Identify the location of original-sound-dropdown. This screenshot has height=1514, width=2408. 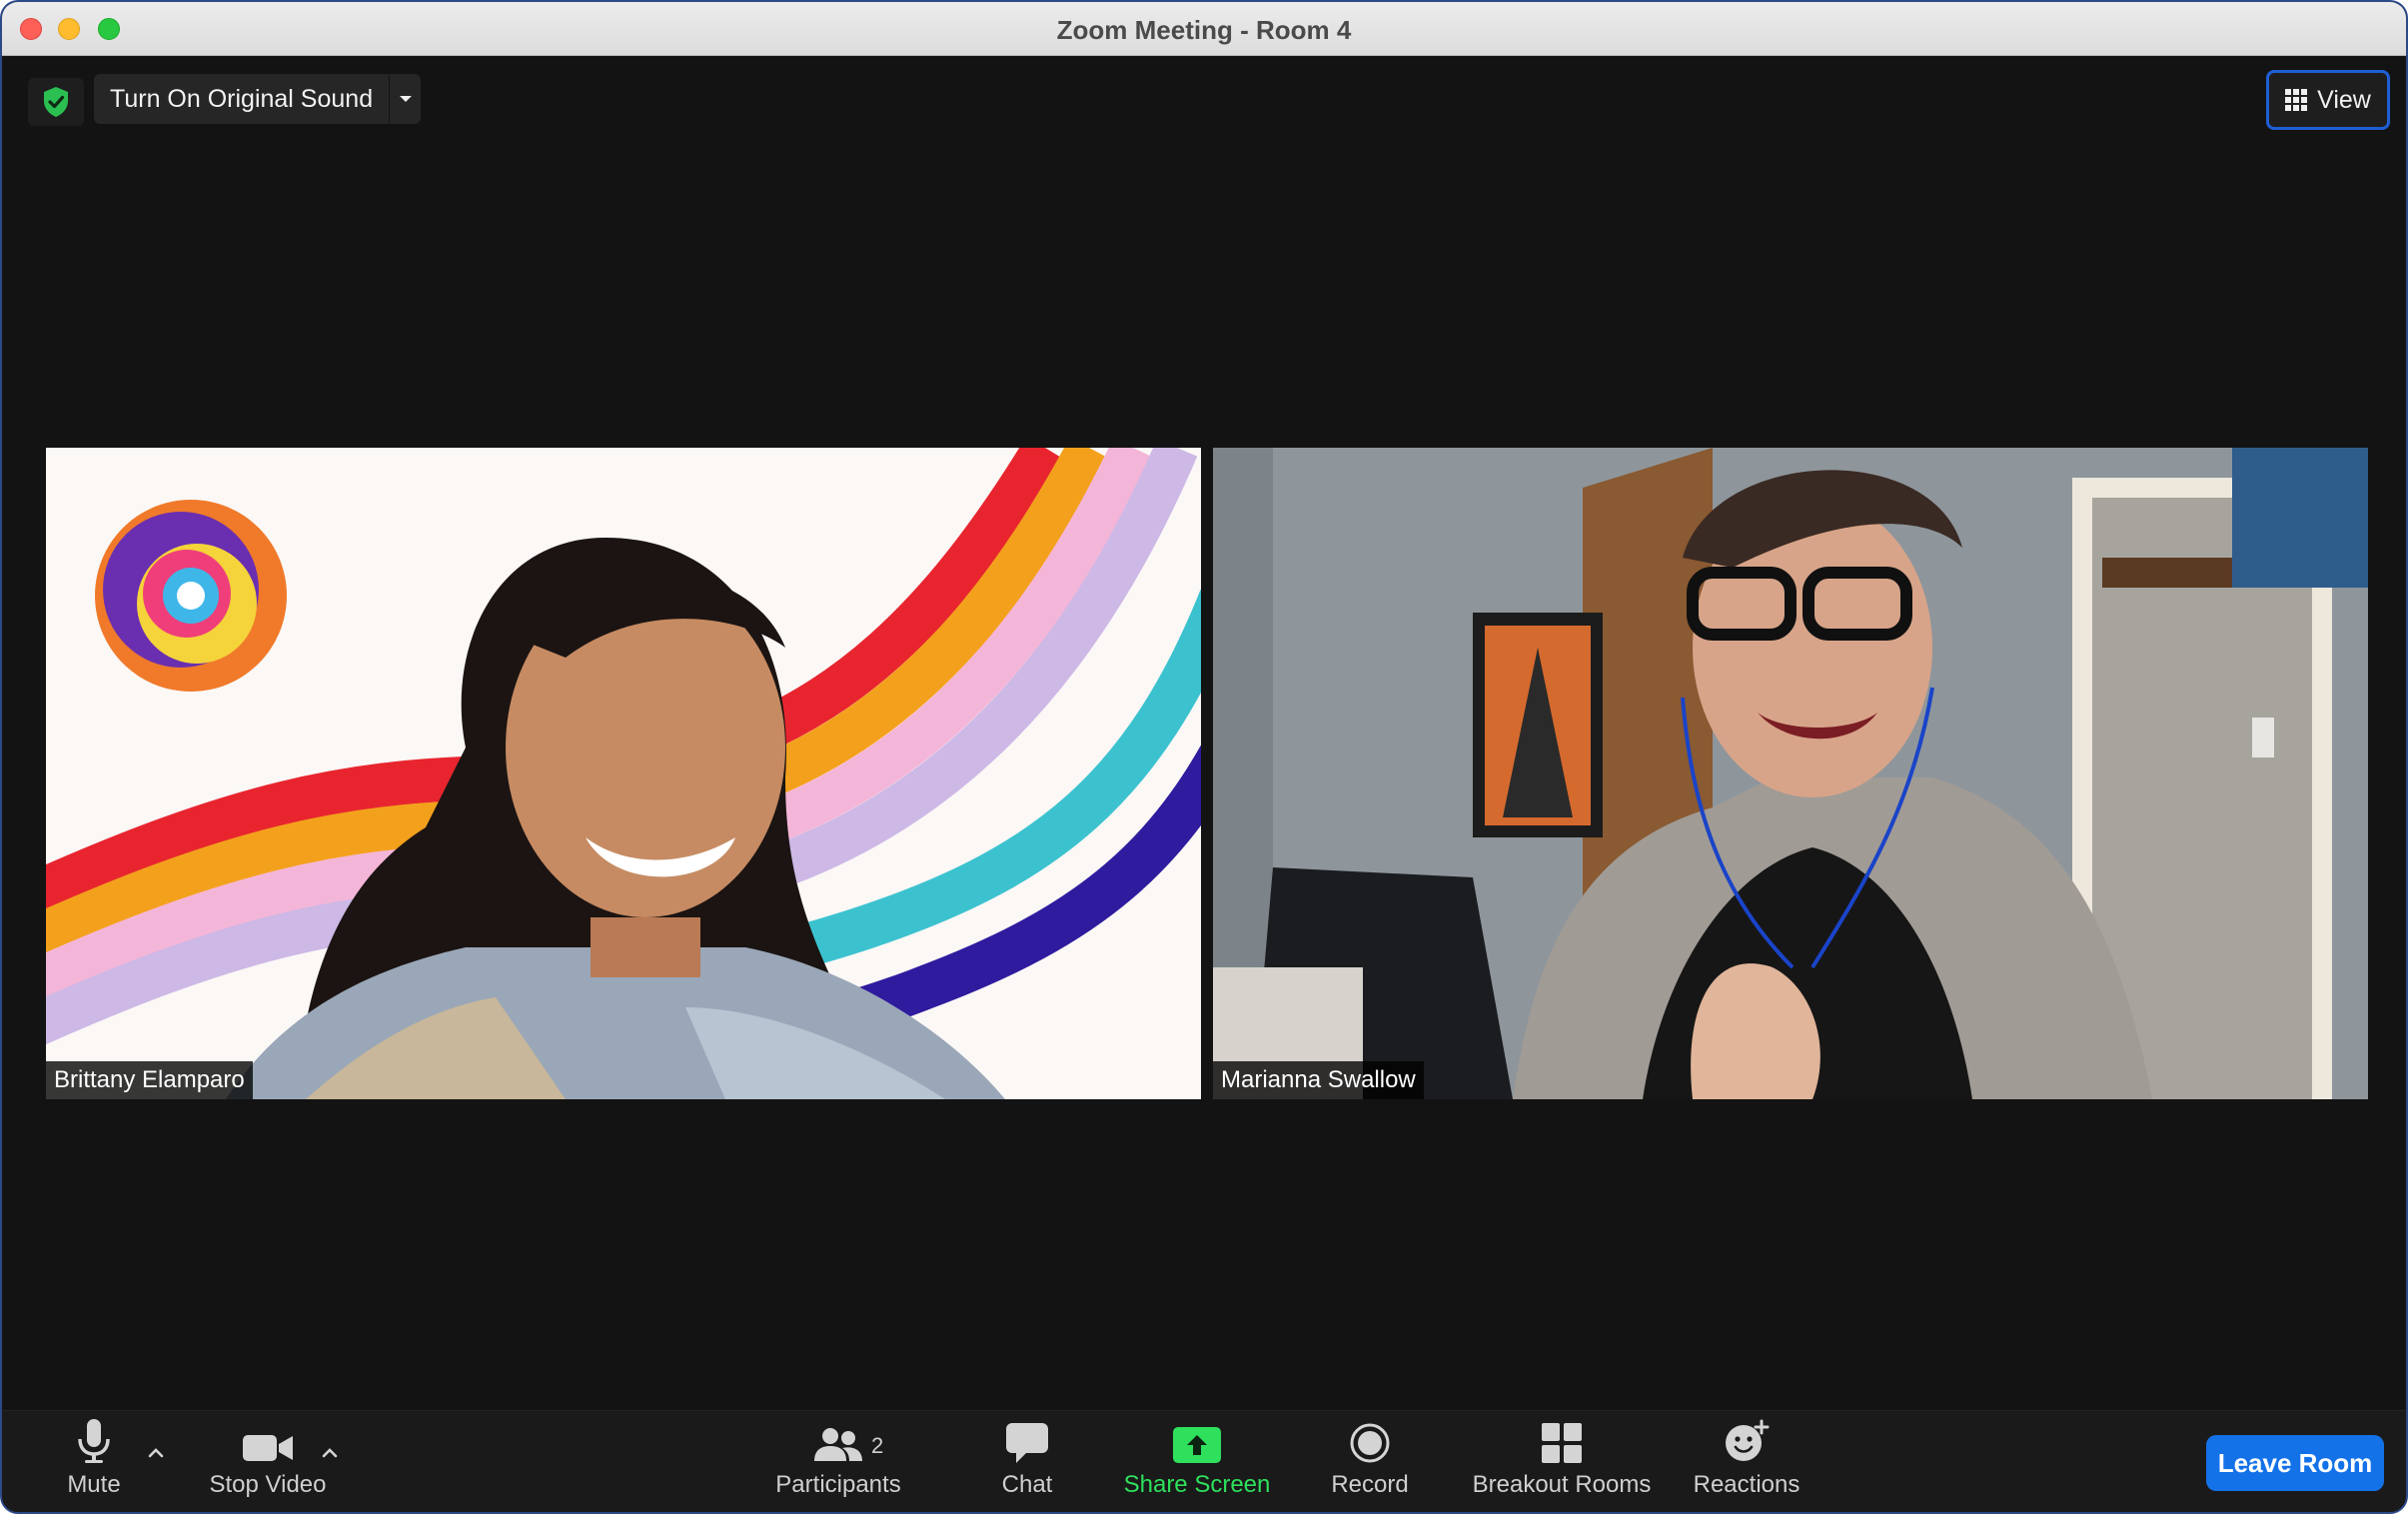
(405, 99).